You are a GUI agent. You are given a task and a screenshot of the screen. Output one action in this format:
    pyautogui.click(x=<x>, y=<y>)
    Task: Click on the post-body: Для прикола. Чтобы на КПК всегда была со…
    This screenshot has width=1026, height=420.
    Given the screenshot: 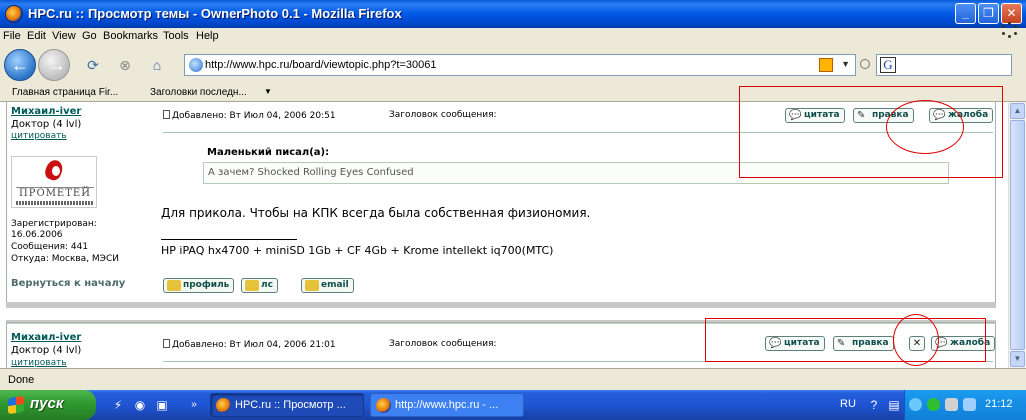 What is the action you would take?
    pyautogui.click(x=376, y=213)
    